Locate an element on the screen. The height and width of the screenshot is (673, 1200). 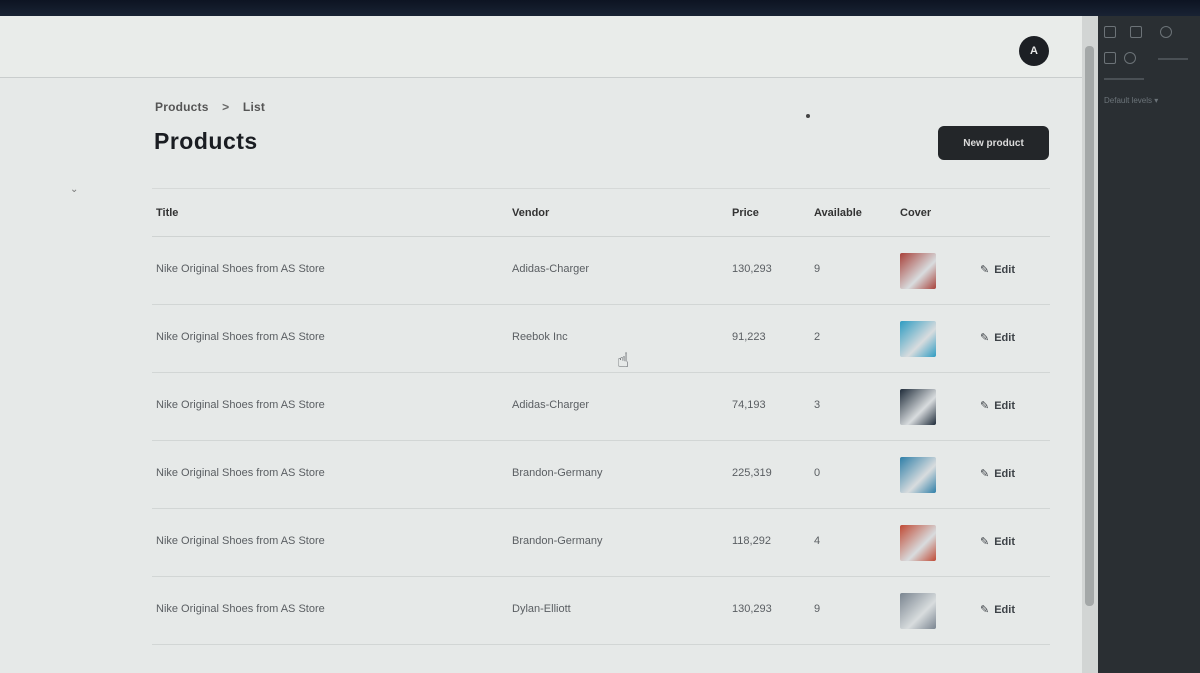
devtools-console-icon is located at coordinates (1110, 58).